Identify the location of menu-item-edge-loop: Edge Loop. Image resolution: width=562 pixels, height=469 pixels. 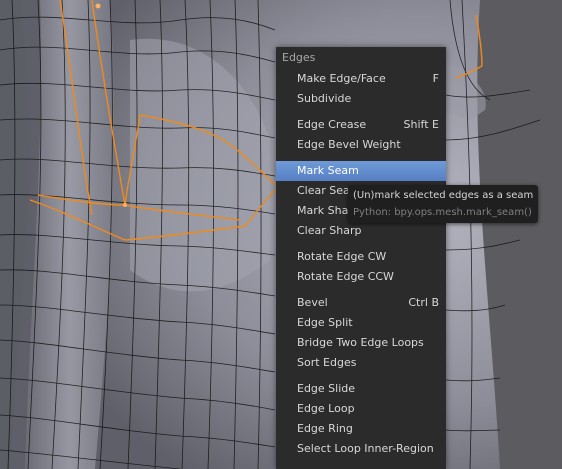
(361, 409).